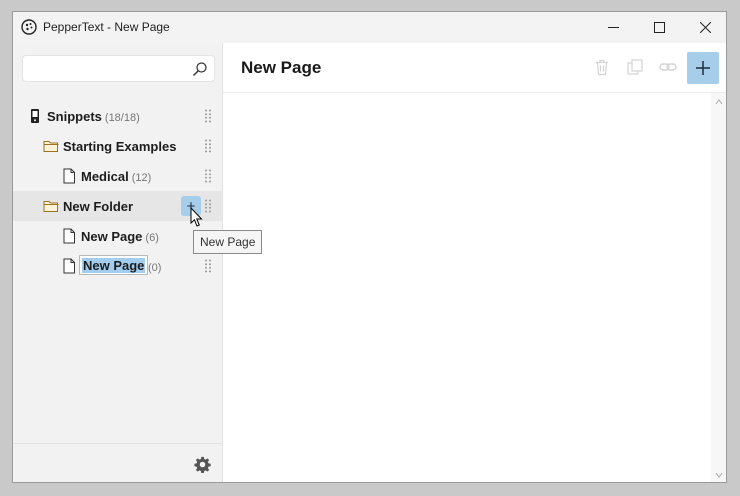  I want to click on tree-item-page: Medical (12), so click(117, 176).